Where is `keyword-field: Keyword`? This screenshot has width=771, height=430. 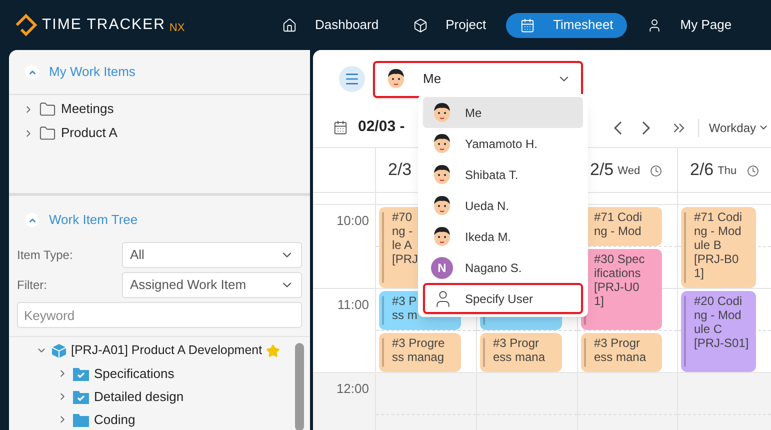
keyword-field: Keyword is located at coordinates (159, 315).